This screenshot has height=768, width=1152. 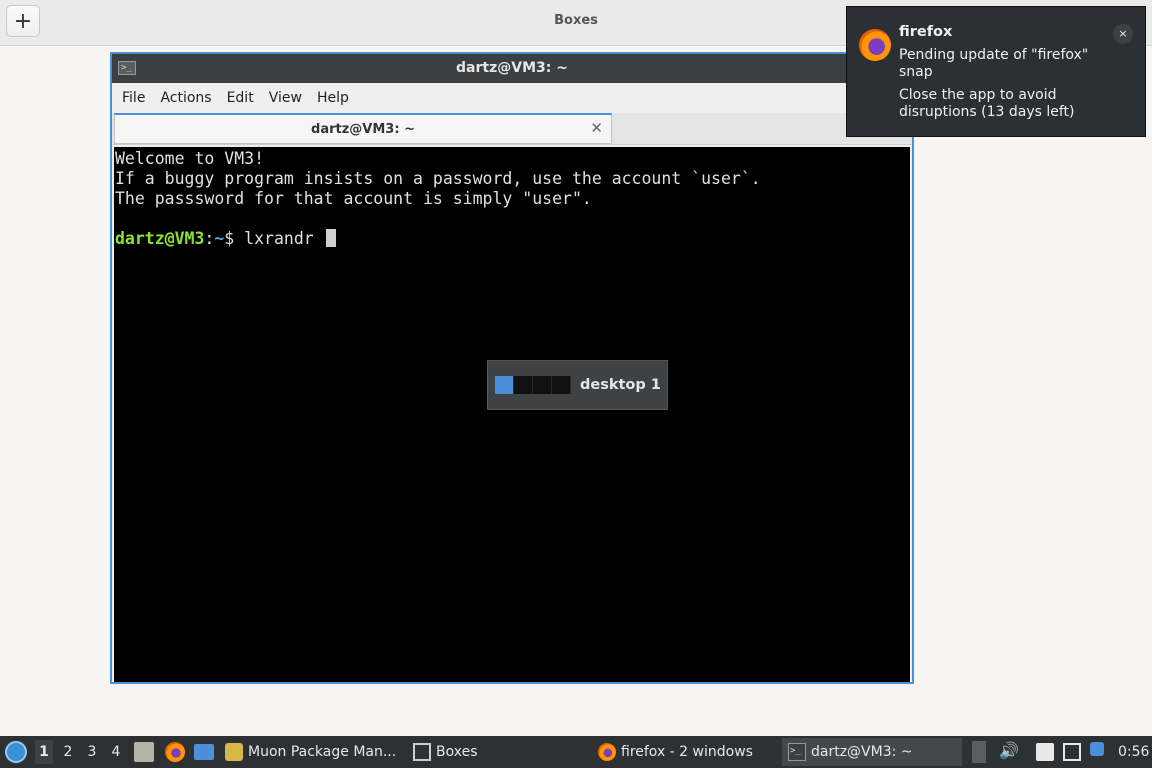 I want to click on osd-desktop-2-indicator, so click(x=523, y=385).